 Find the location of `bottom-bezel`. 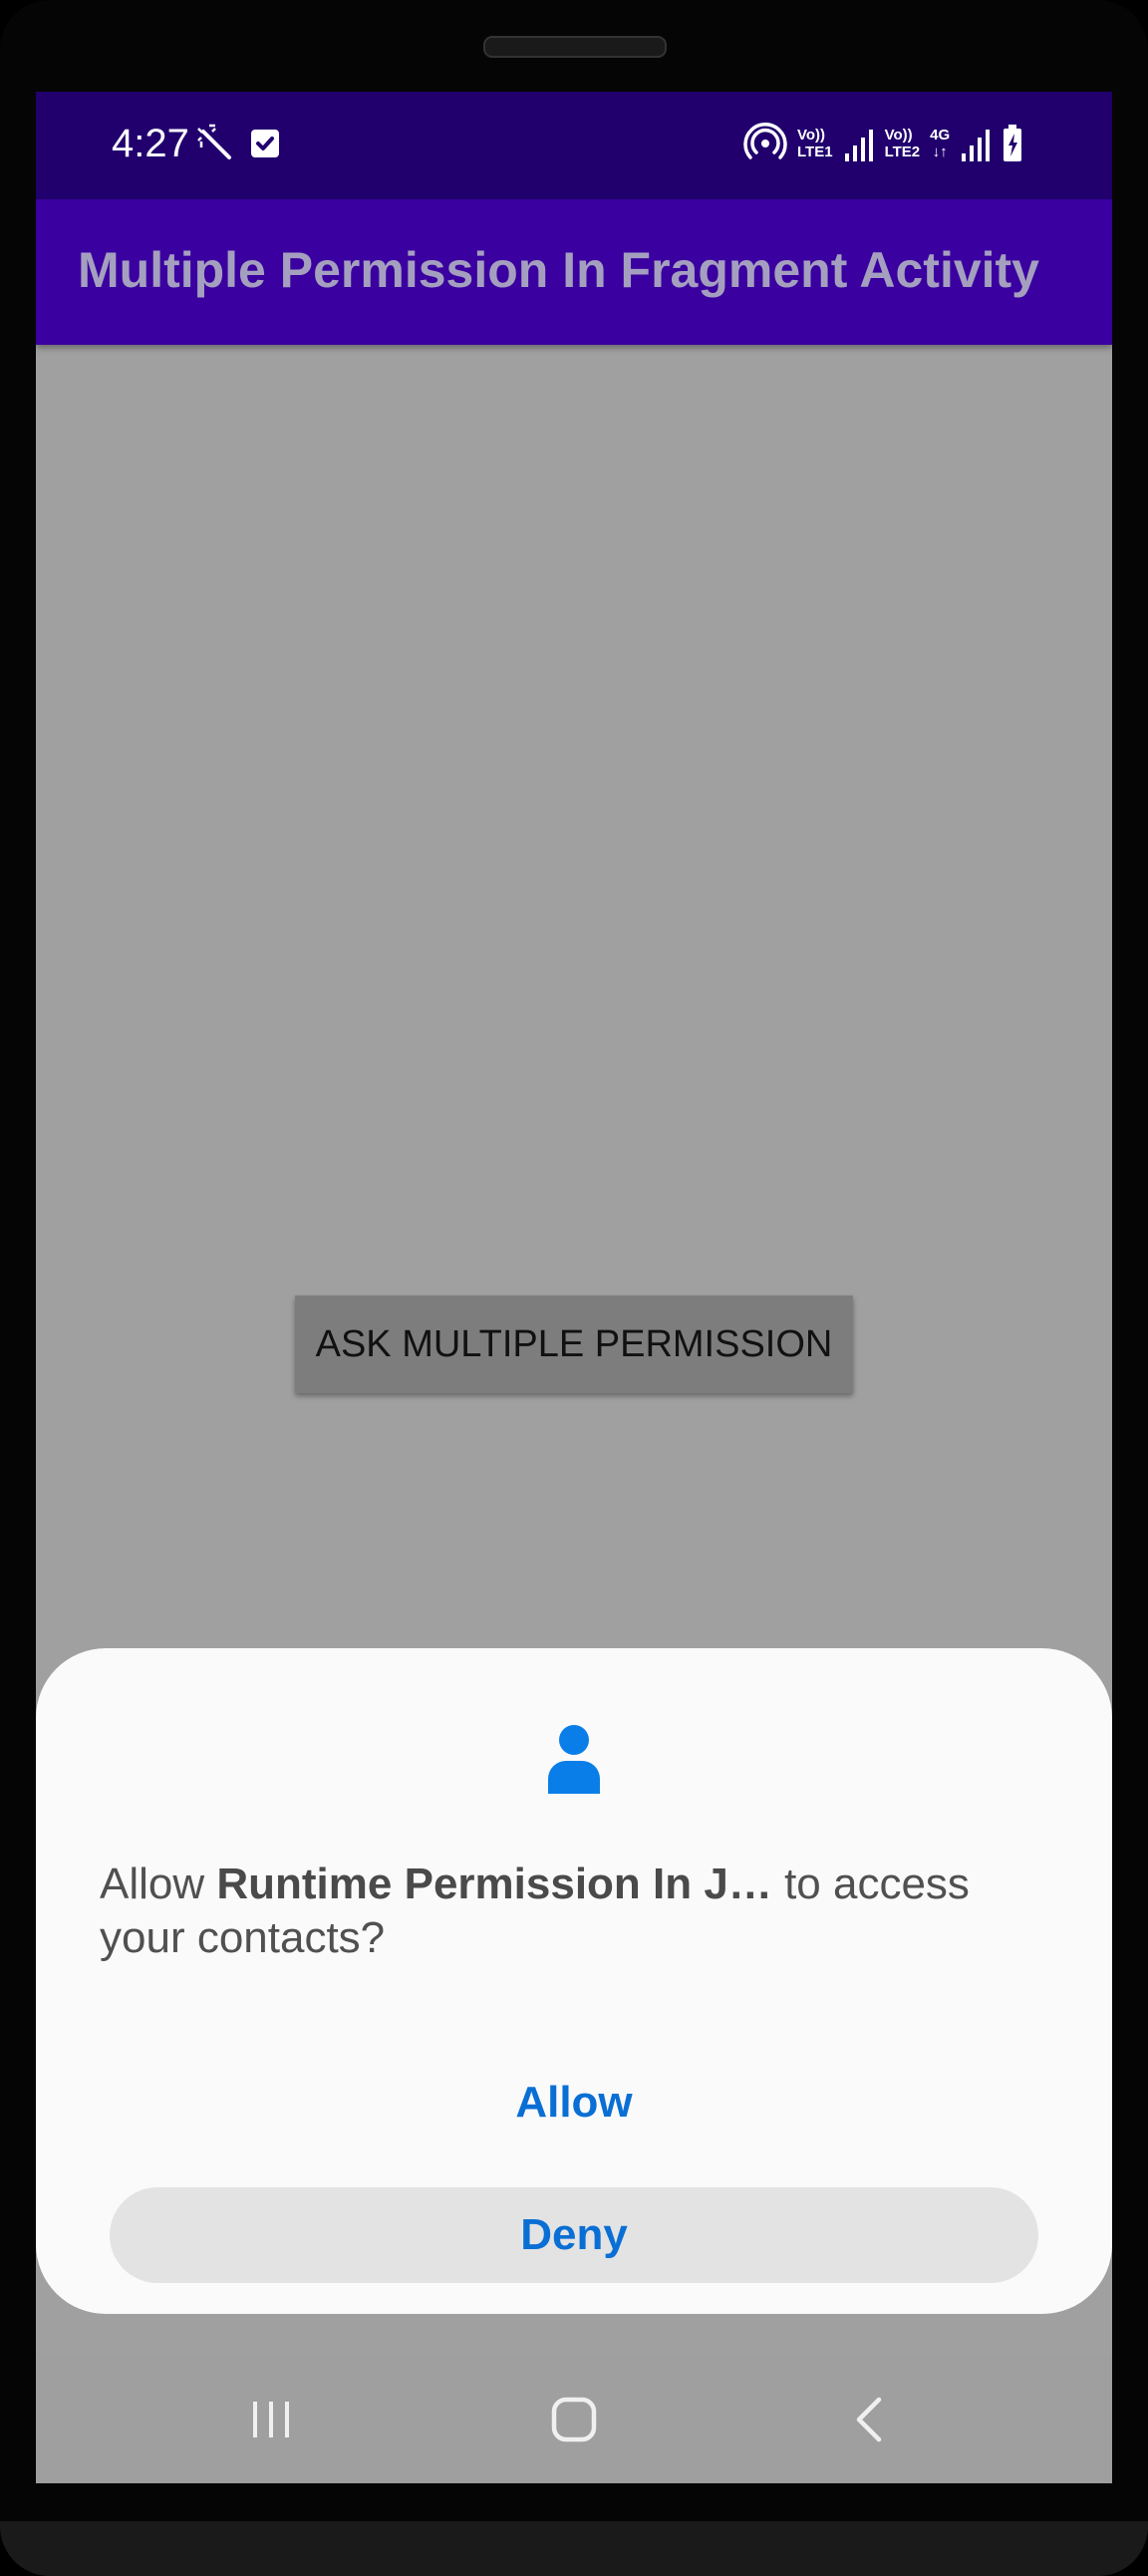

bottom-bezel is located at coordinates (574, 2548).